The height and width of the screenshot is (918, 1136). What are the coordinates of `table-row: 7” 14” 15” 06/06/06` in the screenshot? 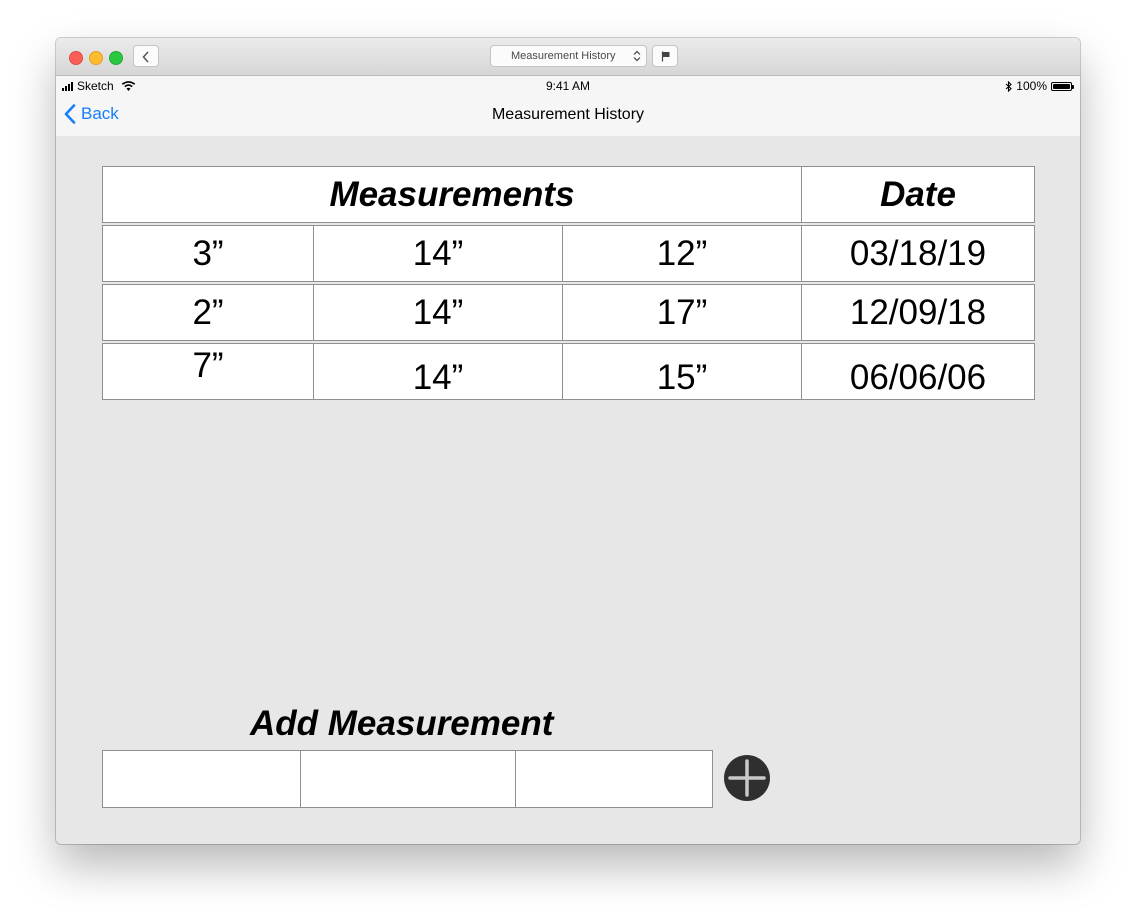 It's located at (568, 371).